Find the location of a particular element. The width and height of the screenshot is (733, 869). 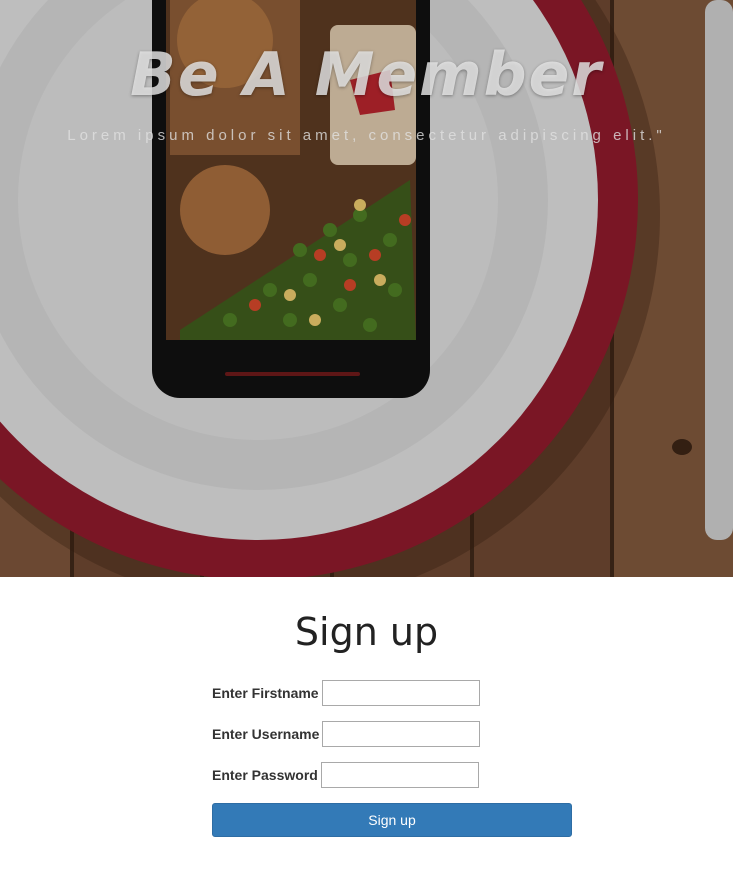

signup-button: Sign up is located at coordinates (392, 820).